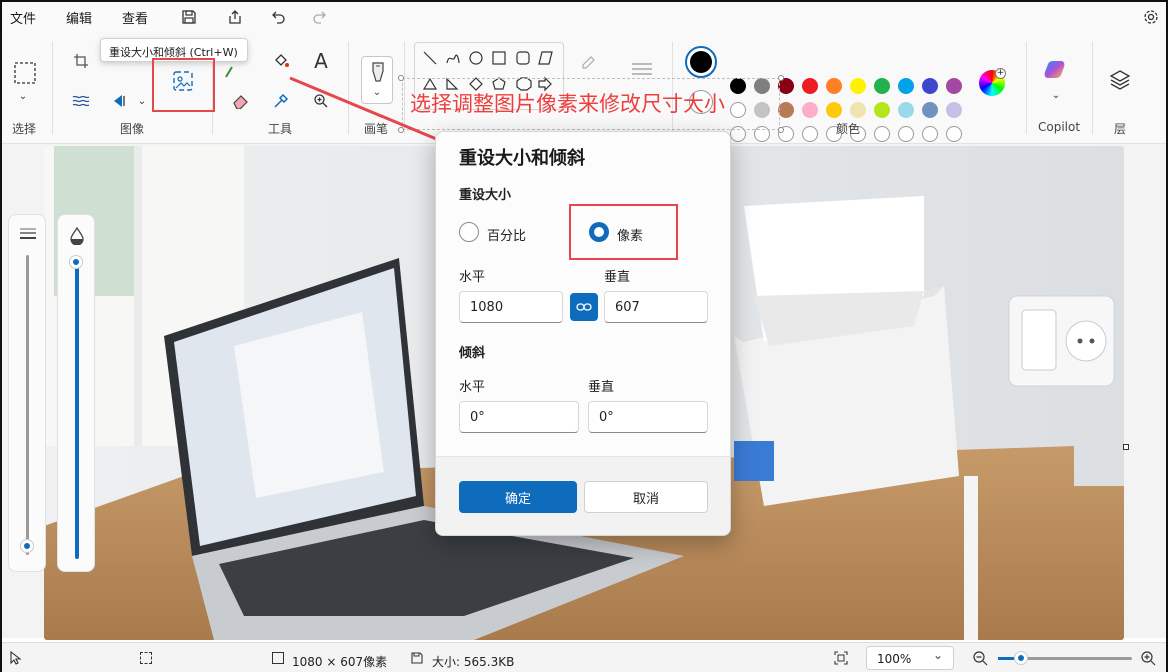  Describe the element at coordinates (601, 387) in the screenshot. I see `skew-vertical-label: 垂直` at that location.